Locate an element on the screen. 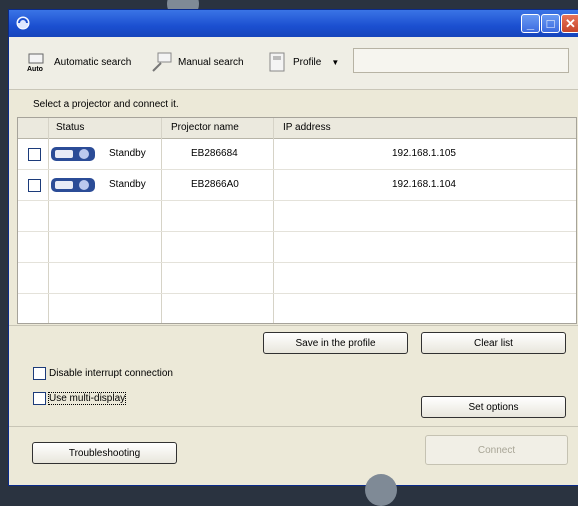  clear-list-button: Clear list is located at coordinates (493, 343).